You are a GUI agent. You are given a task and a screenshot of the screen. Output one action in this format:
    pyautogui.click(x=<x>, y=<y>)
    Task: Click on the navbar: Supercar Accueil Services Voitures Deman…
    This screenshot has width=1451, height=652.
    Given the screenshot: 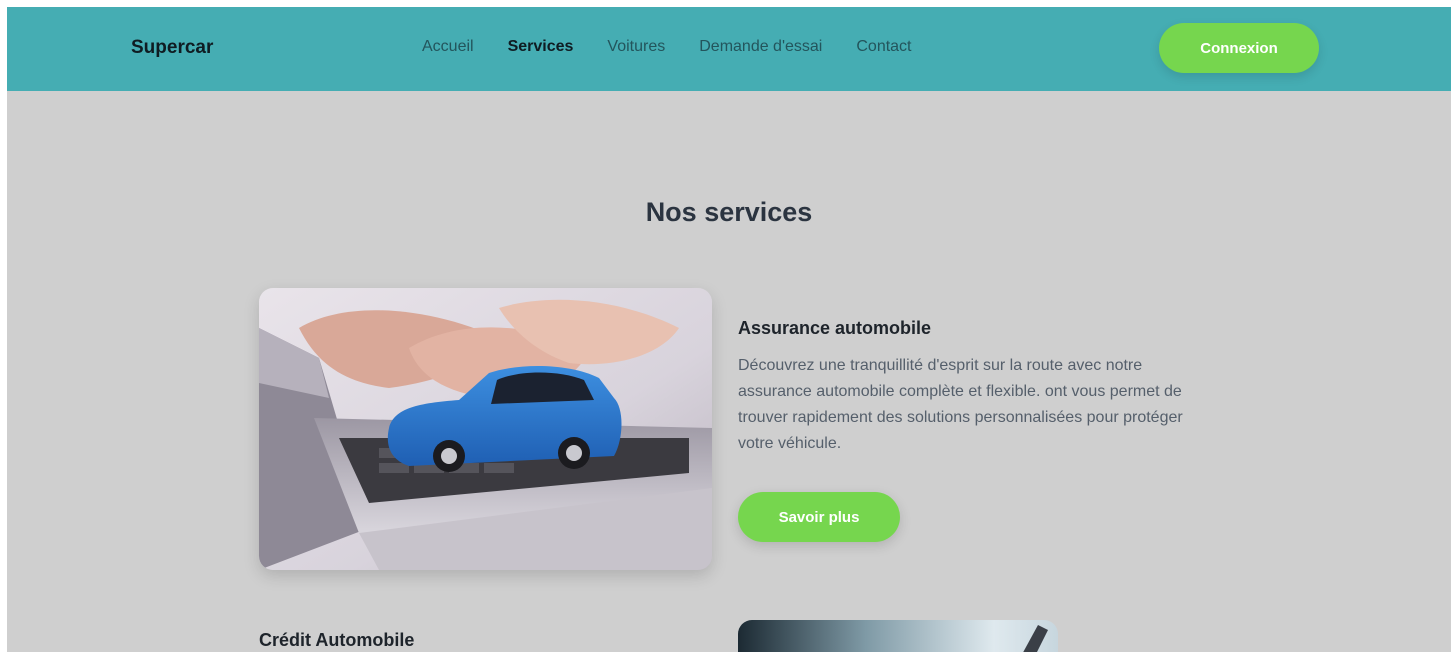 What is the action you would take?
    pyautogui.click(x=729, y=49)
    